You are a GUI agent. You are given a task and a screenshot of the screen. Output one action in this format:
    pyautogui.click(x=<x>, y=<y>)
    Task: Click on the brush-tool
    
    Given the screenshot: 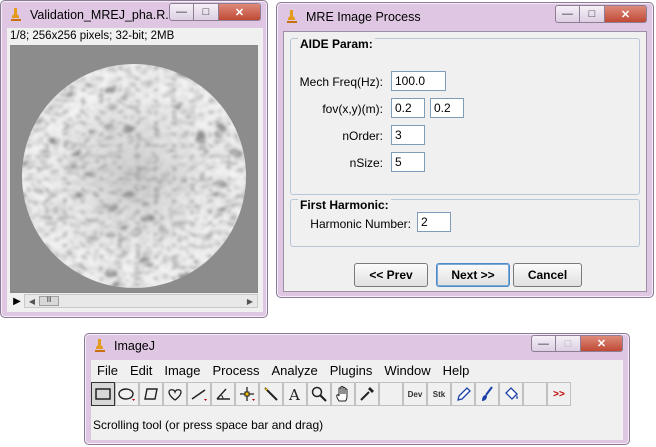 What is the action you would take?
    pyautogui.click(x=487, y=394)
    